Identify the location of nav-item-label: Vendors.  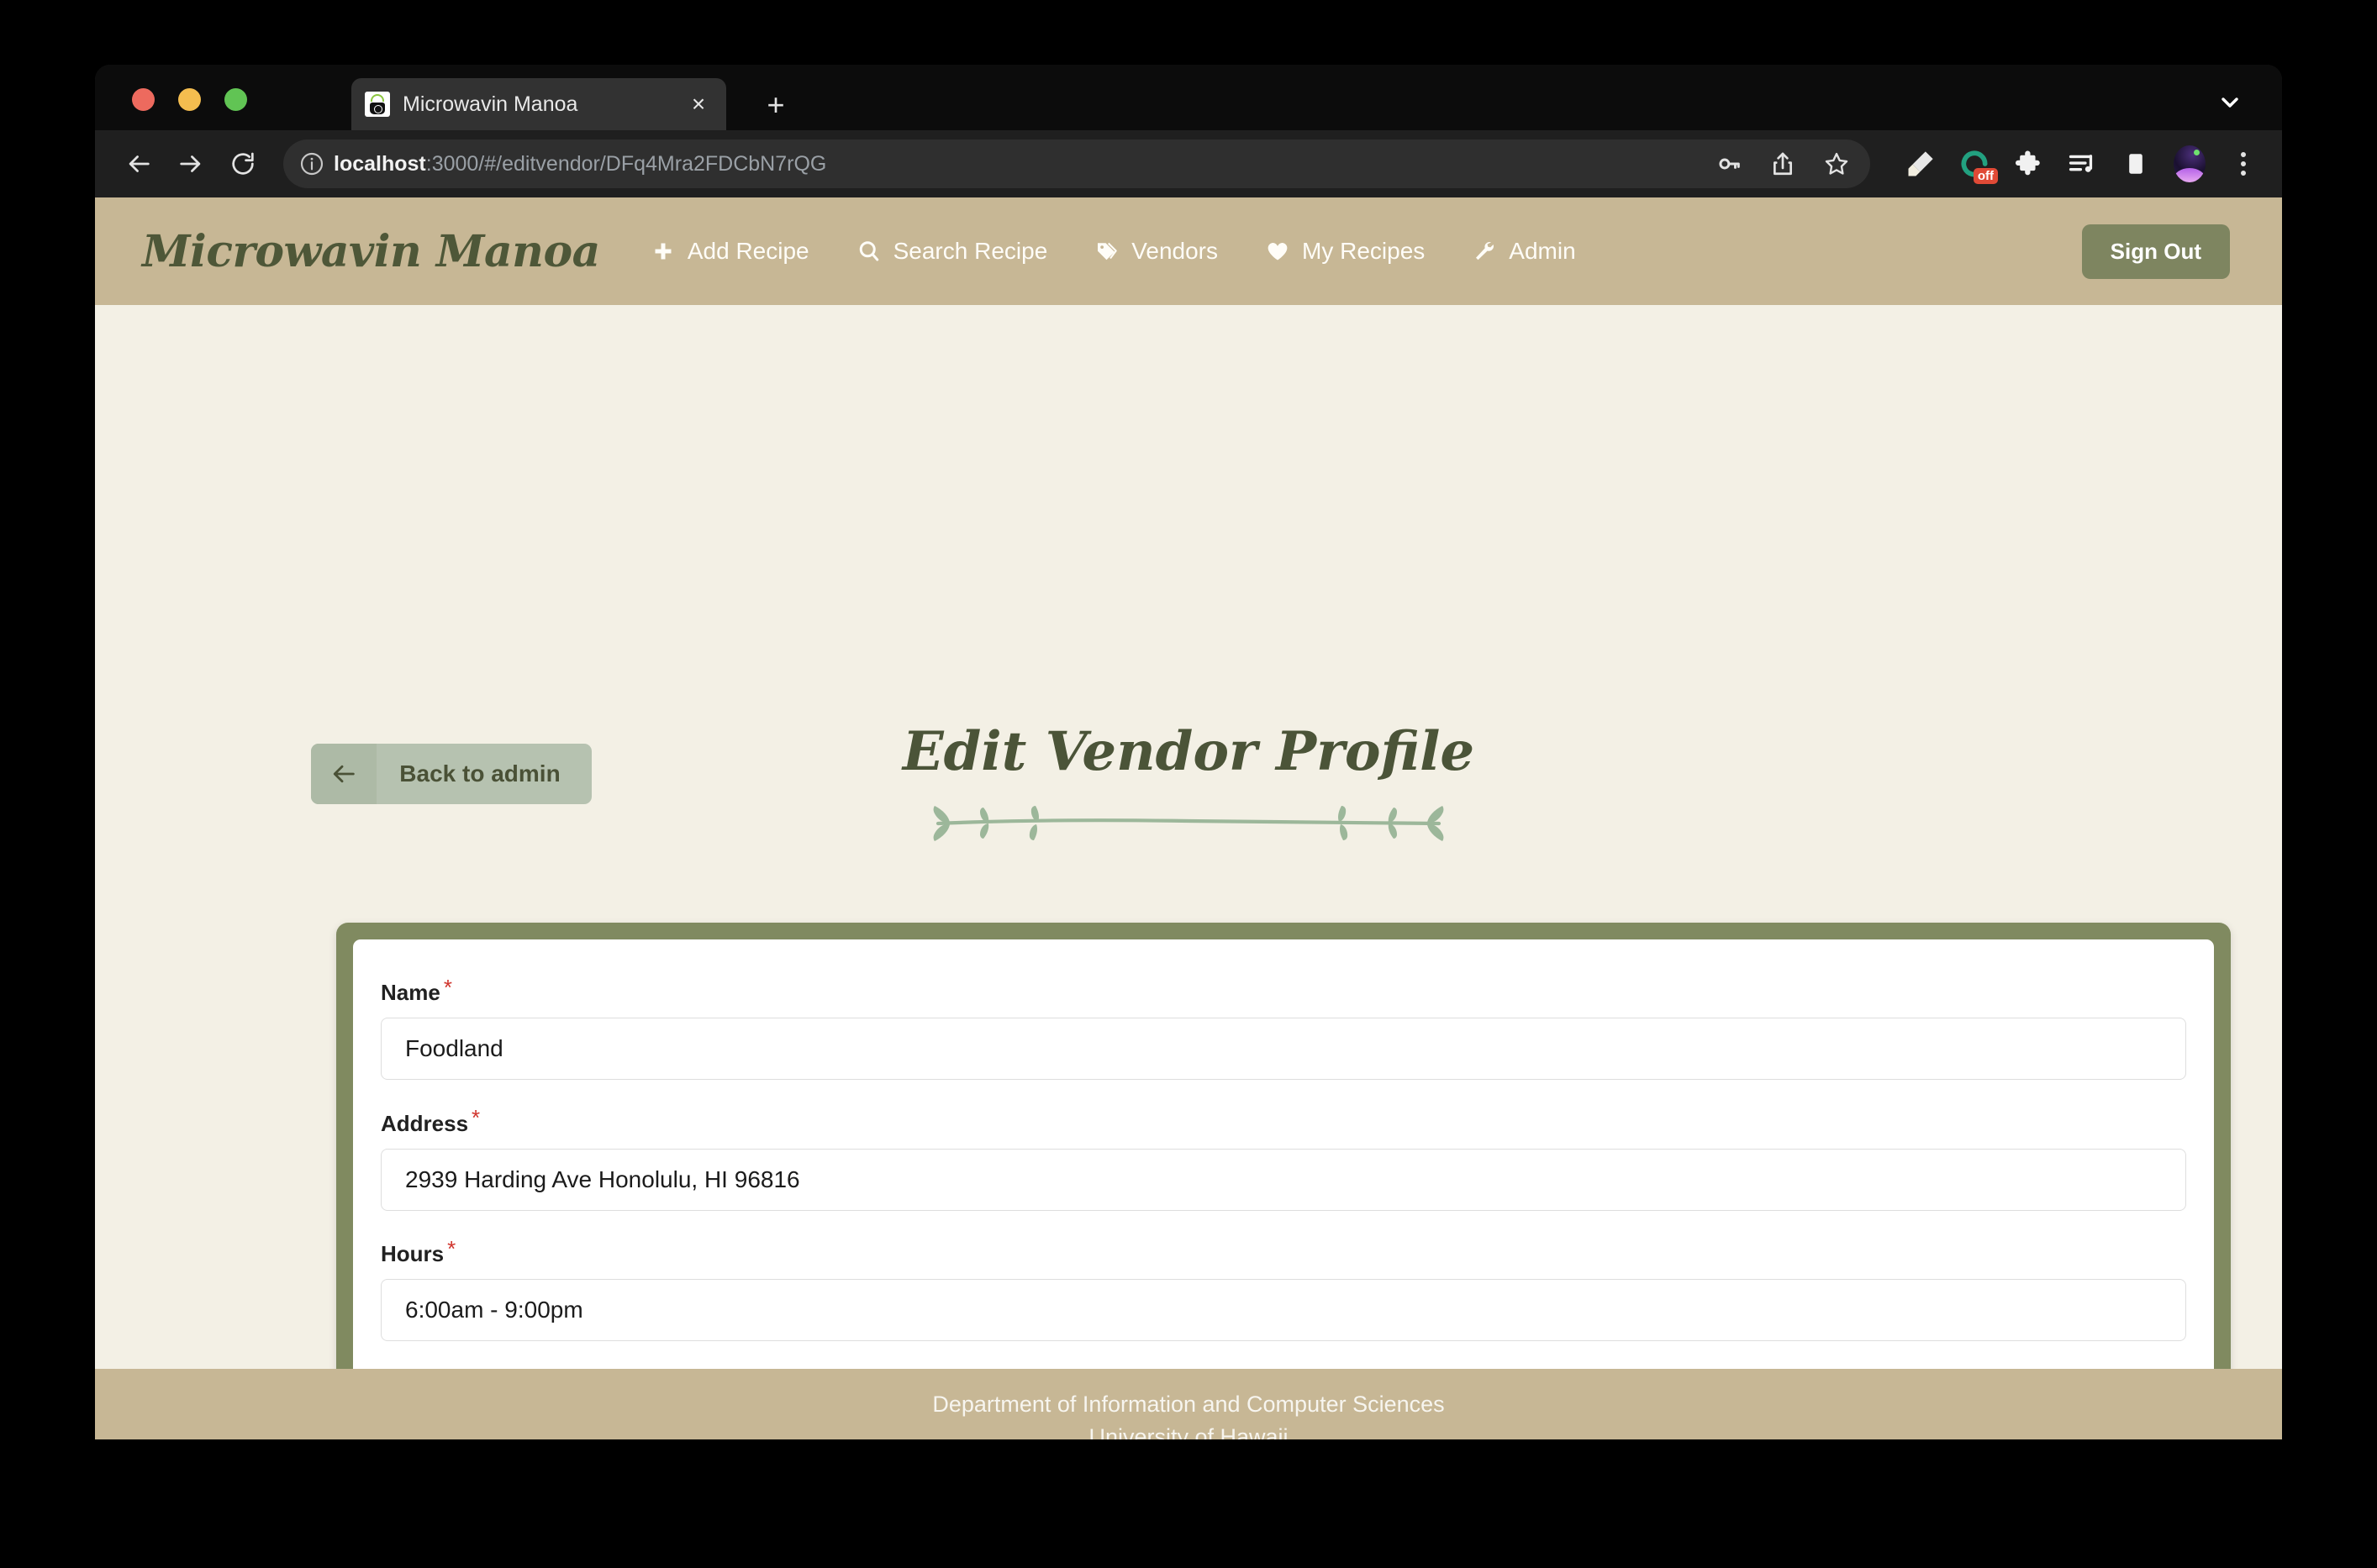
(1175, 251).